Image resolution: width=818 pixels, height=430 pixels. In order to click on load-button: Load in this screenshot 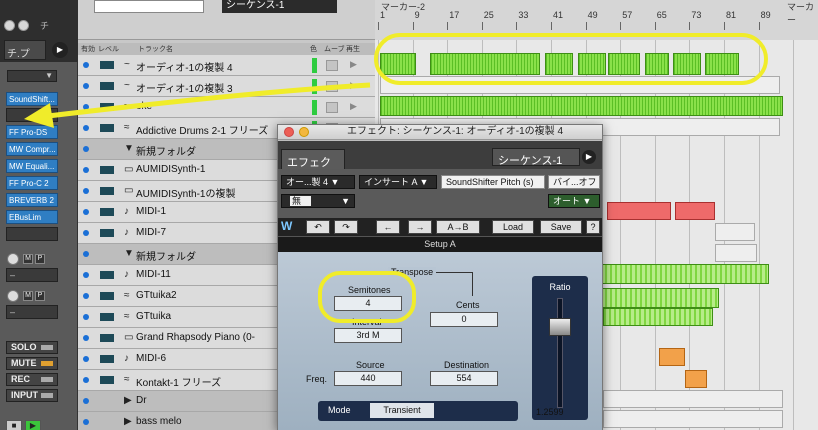, I will do `click(513, 227)`.